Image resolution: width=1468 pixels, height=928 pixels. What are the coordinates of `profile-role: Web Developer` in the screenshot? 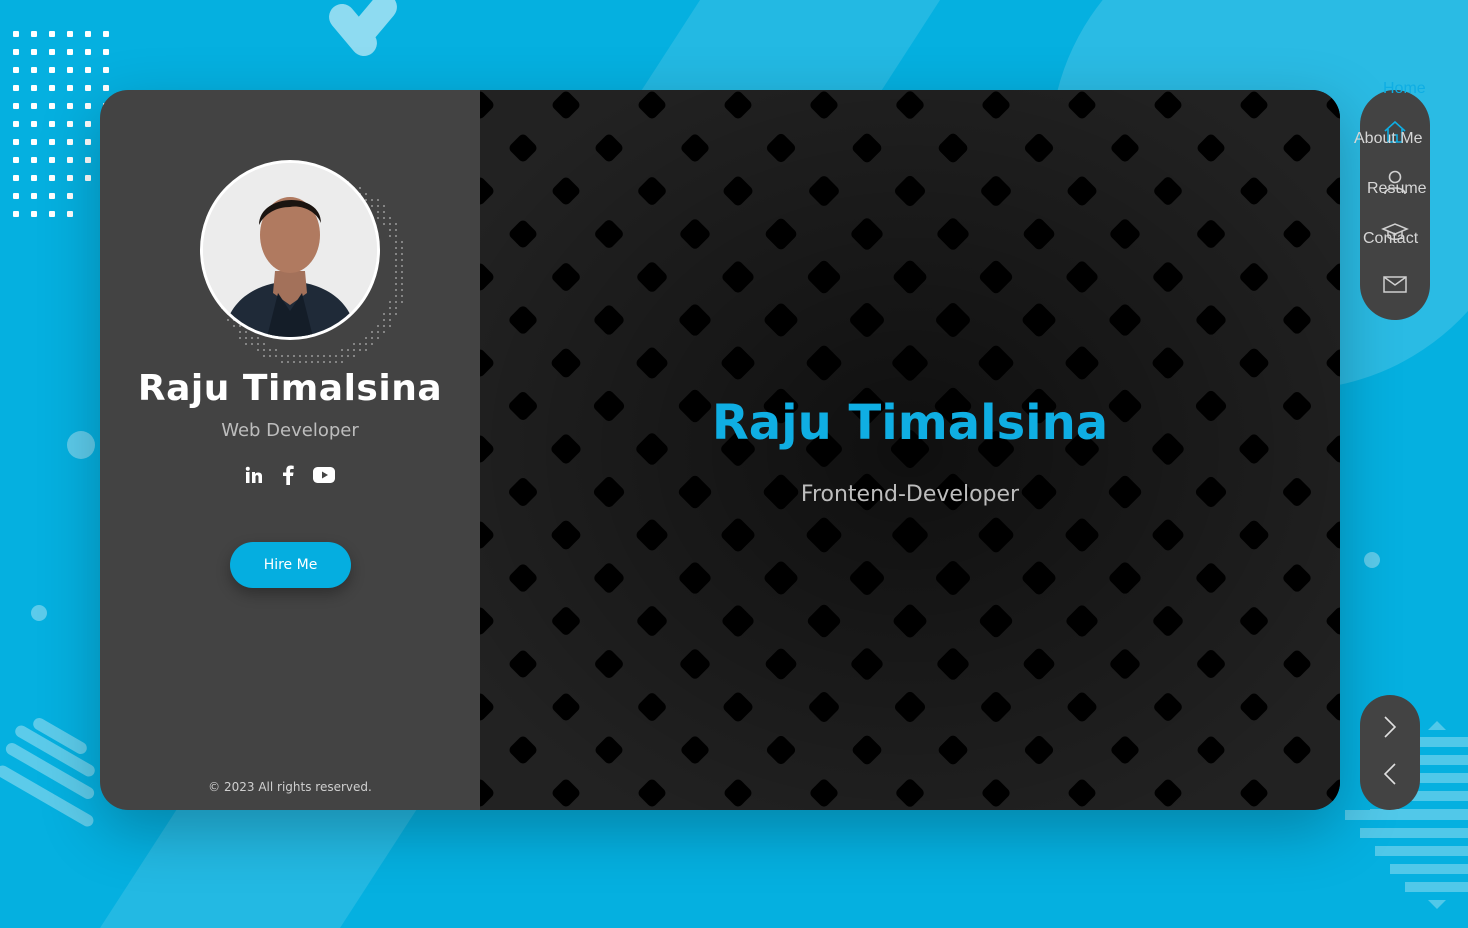 It's located at (290, 430).